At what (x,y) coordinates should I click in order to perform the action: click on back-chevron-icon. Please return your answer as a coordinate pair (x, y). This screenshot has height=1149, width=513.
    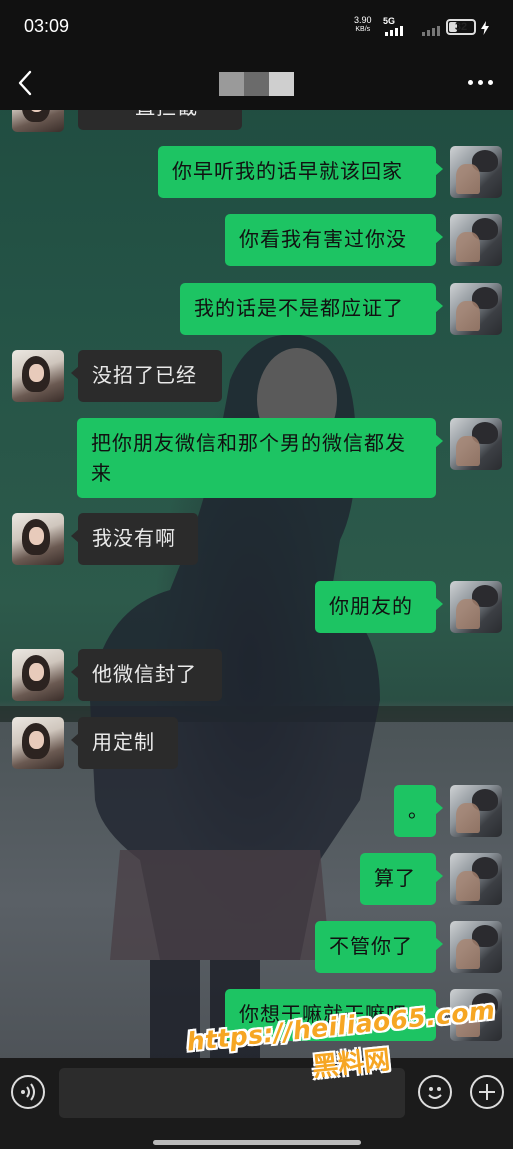
    Looking at the image, I should click on (26, 83).